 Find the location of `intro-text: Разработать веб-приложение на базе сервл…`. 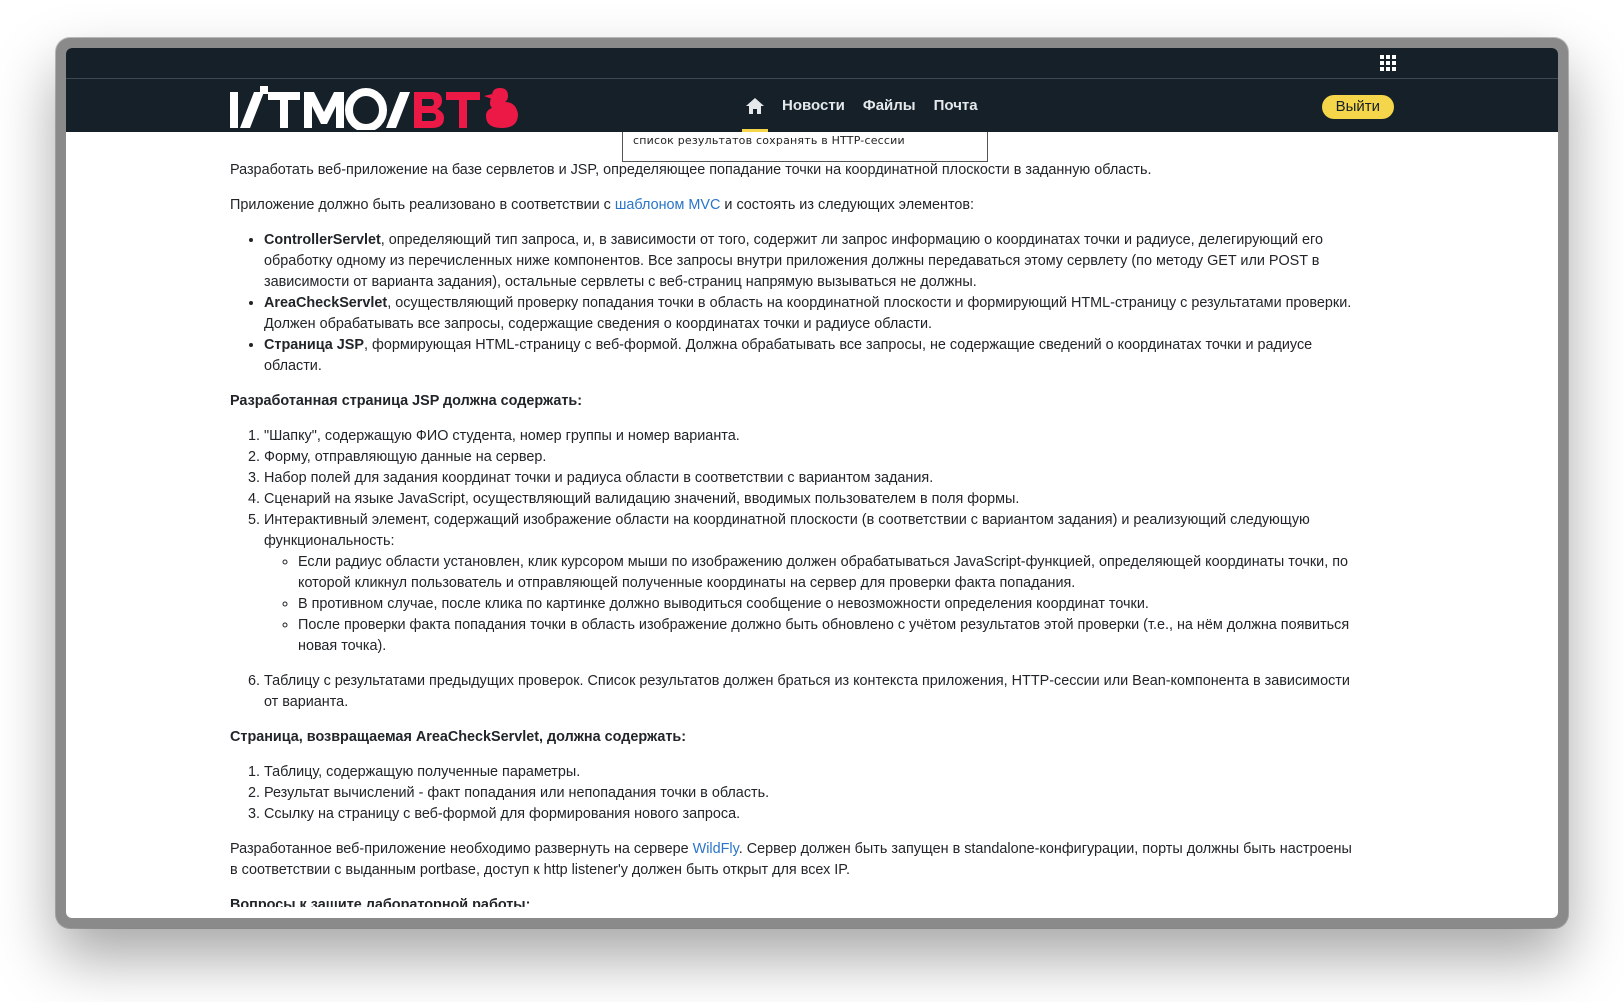

intro-text: Разработать веб-приложение на базе сервл… is located at coordinates (691, 170).